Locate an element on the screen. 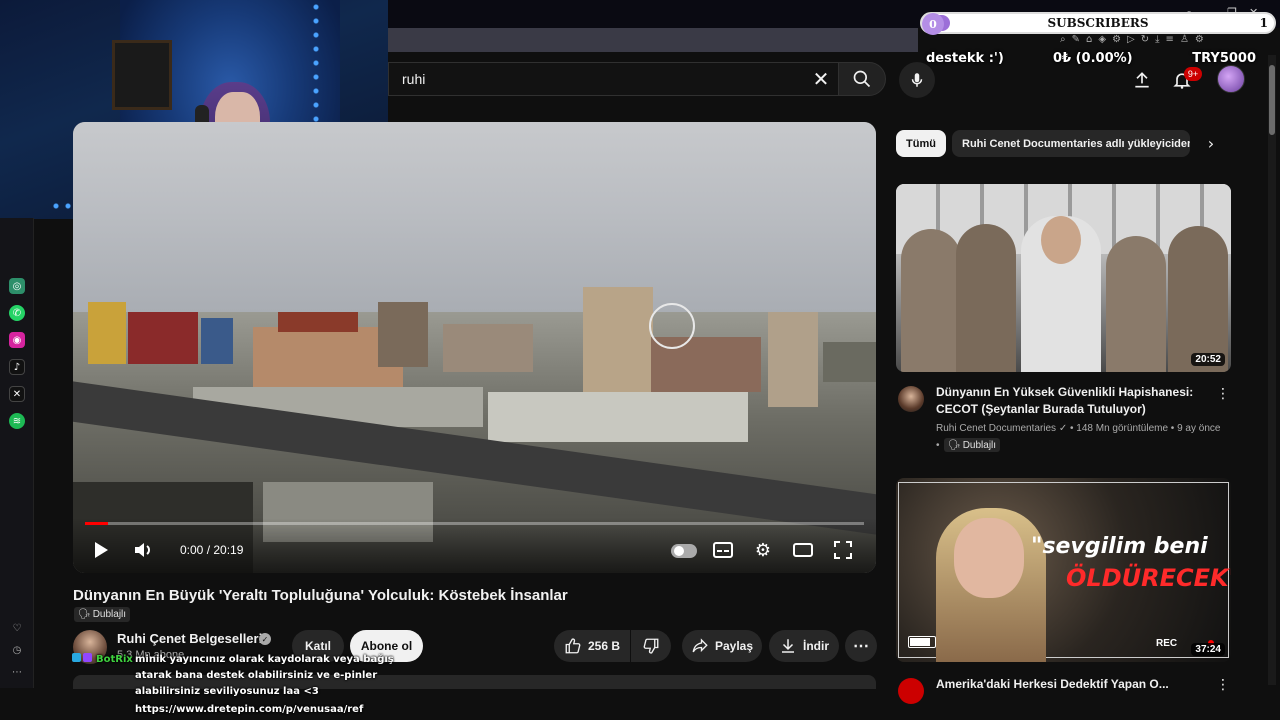  fullscreen-icon is located at coordinates (843, 550).